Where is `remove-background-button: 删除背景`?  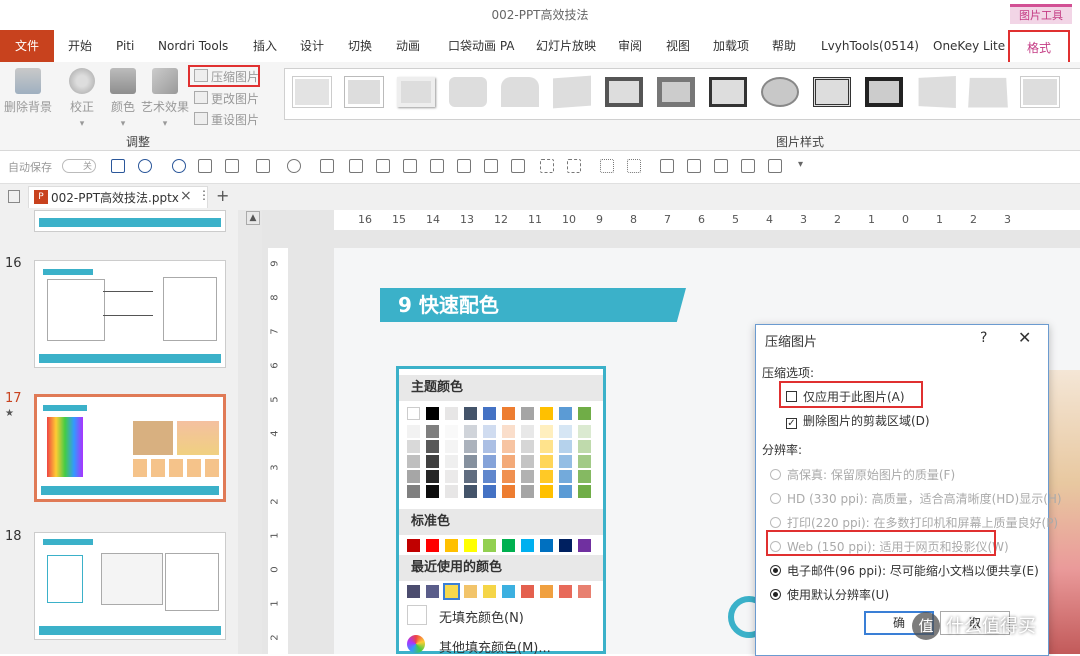 remove-background-button: 删除背景 is located at coordinates (28, 91).